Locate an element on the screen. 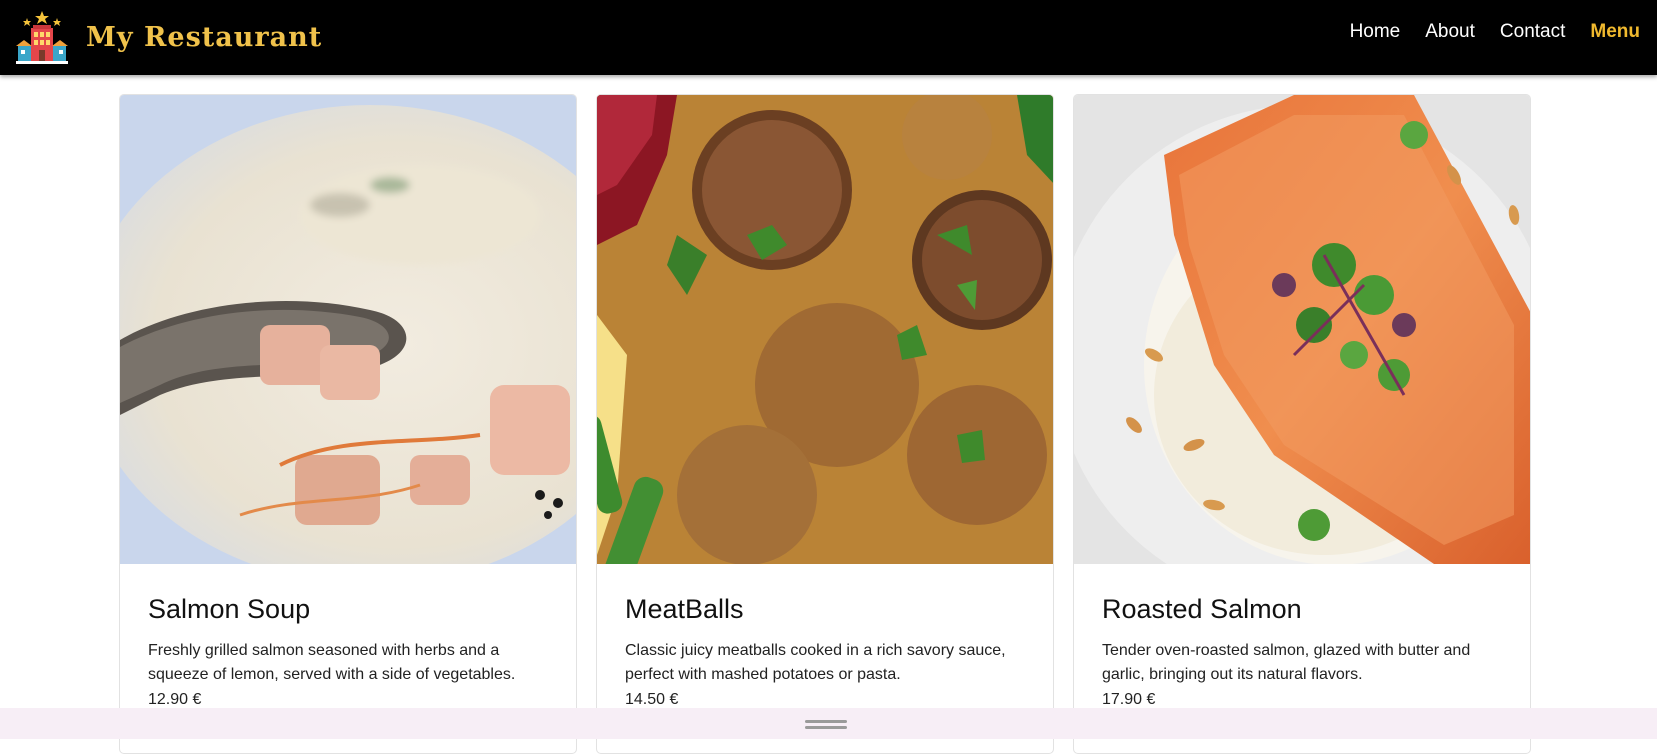 The height and width of the screenshot is (754, 1657). card-price: 17.90 € is located at coordinates (1129, 699).